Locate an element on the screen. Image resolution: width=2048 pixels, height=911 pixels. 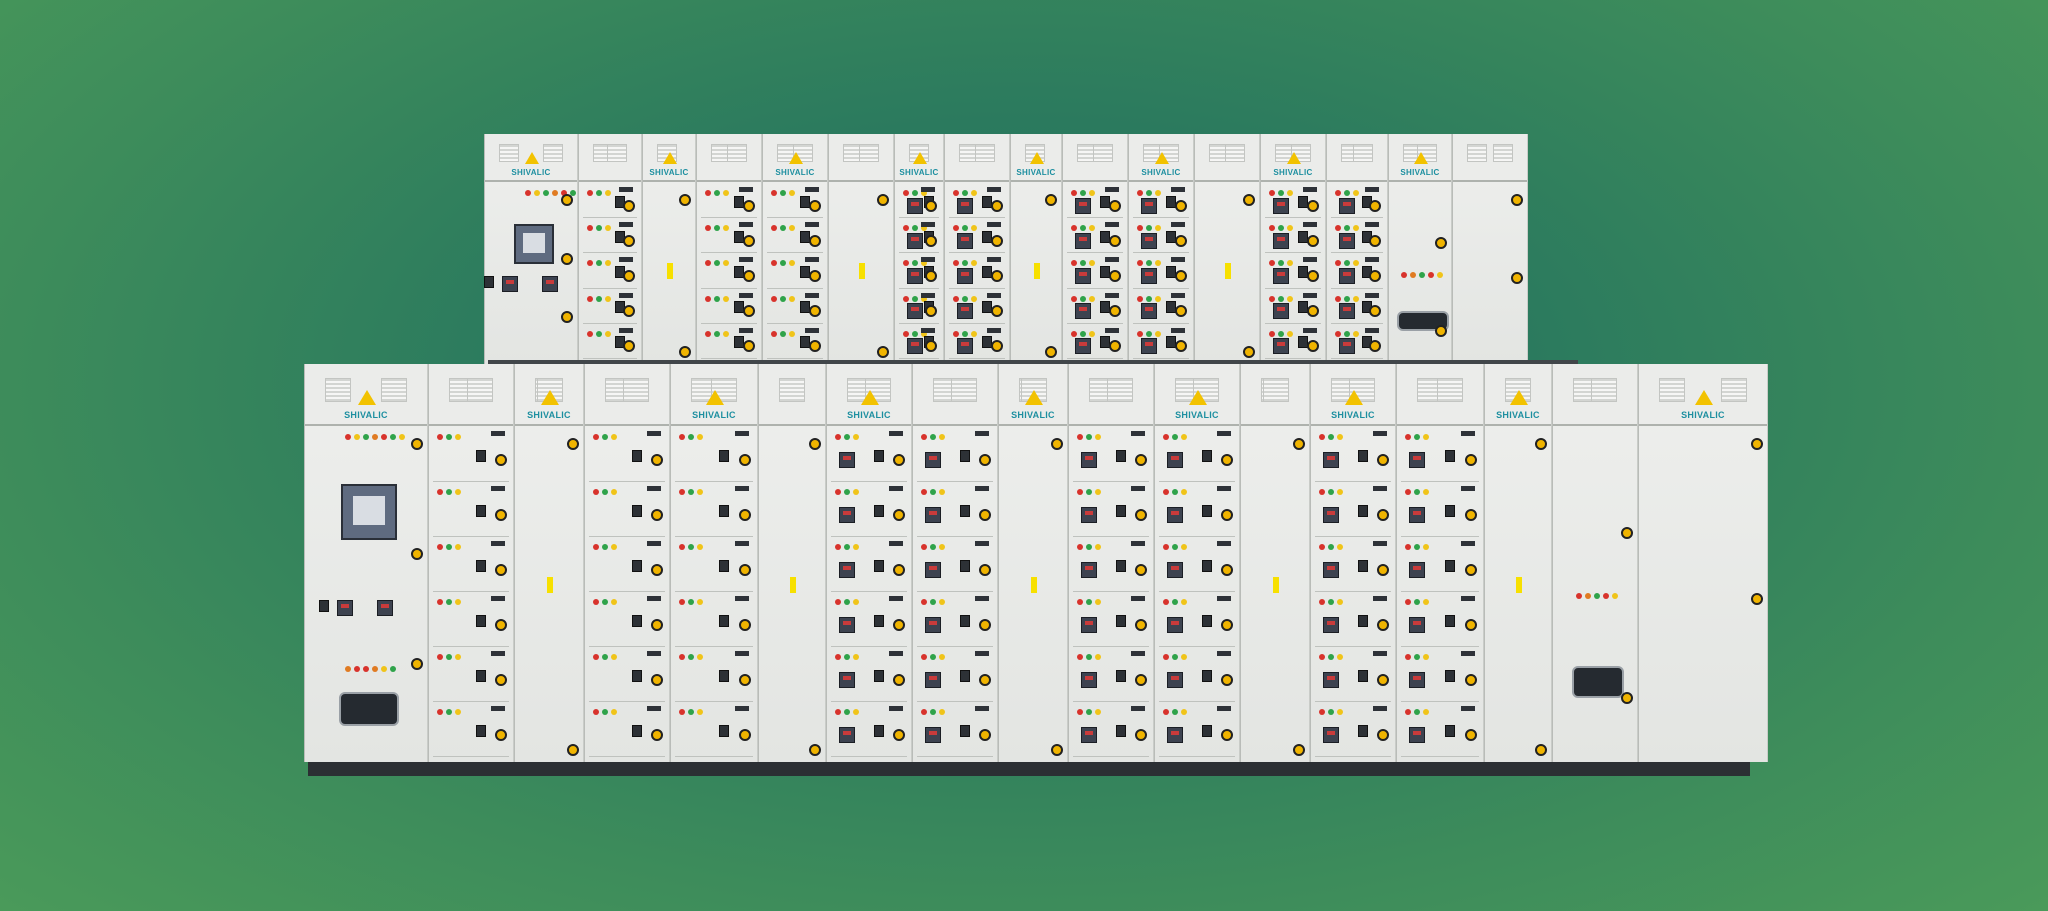
air-circuit-breaker is located at coordinates (369, 512).